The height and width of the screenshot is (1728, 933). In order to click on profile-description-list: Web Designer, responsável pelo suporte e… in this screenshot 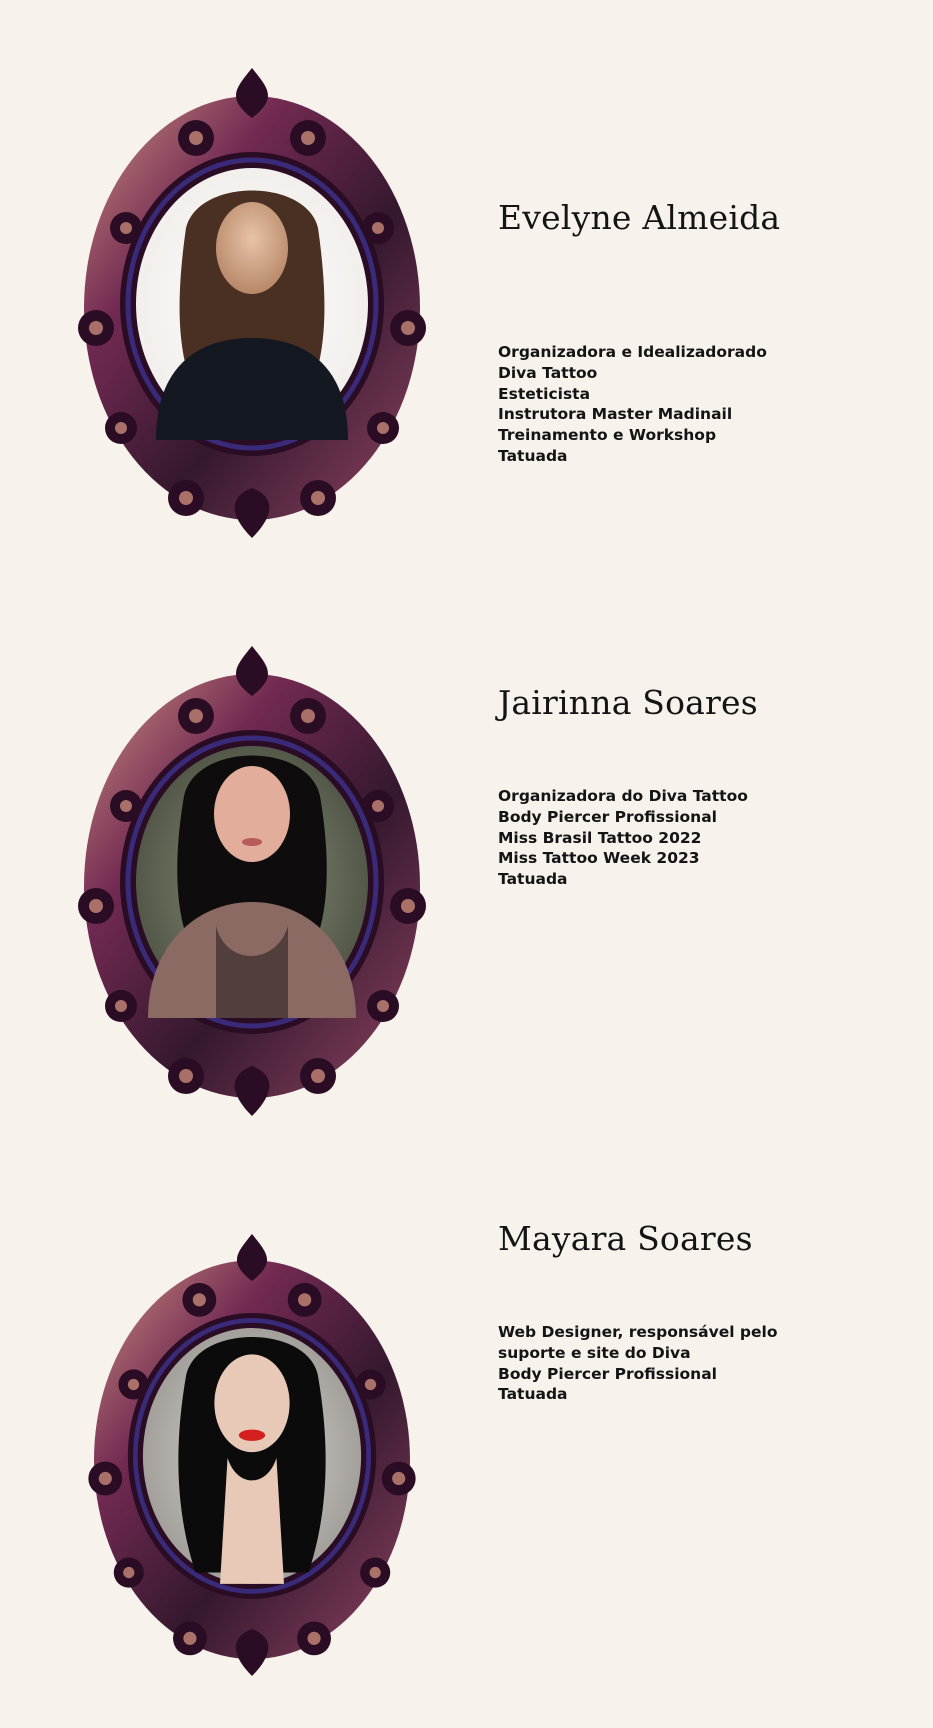, I will do `click(648, 1363)`.